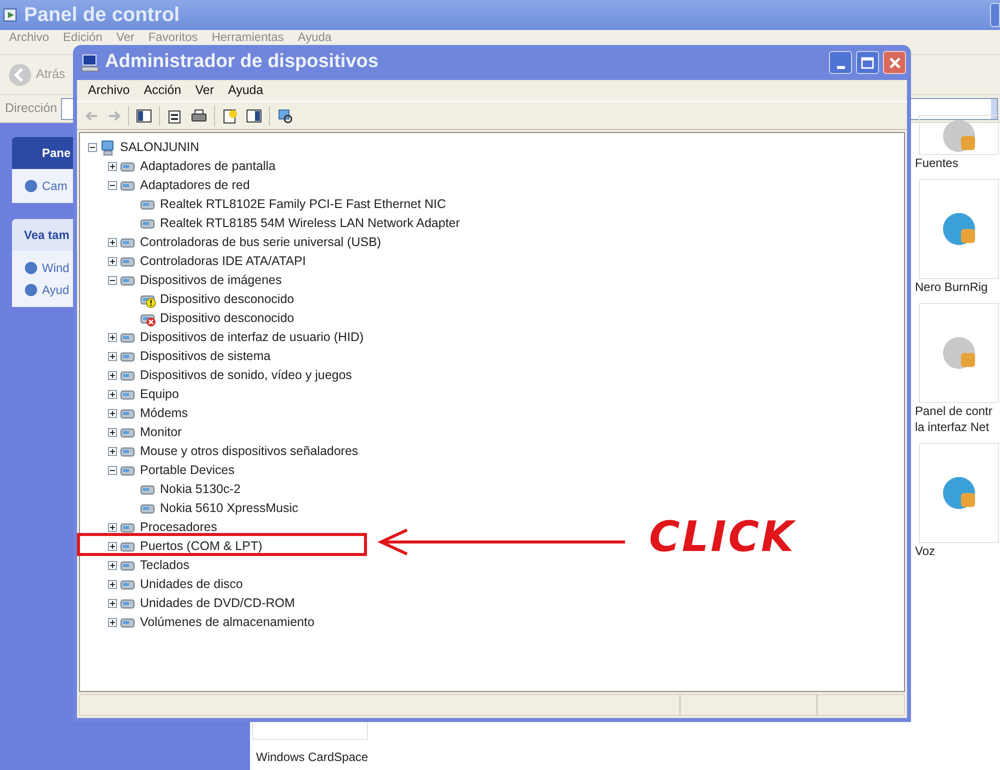  Describe the element at coordinates (56, 153) in the screenshot. I see `panel-title: Pane` at that location.